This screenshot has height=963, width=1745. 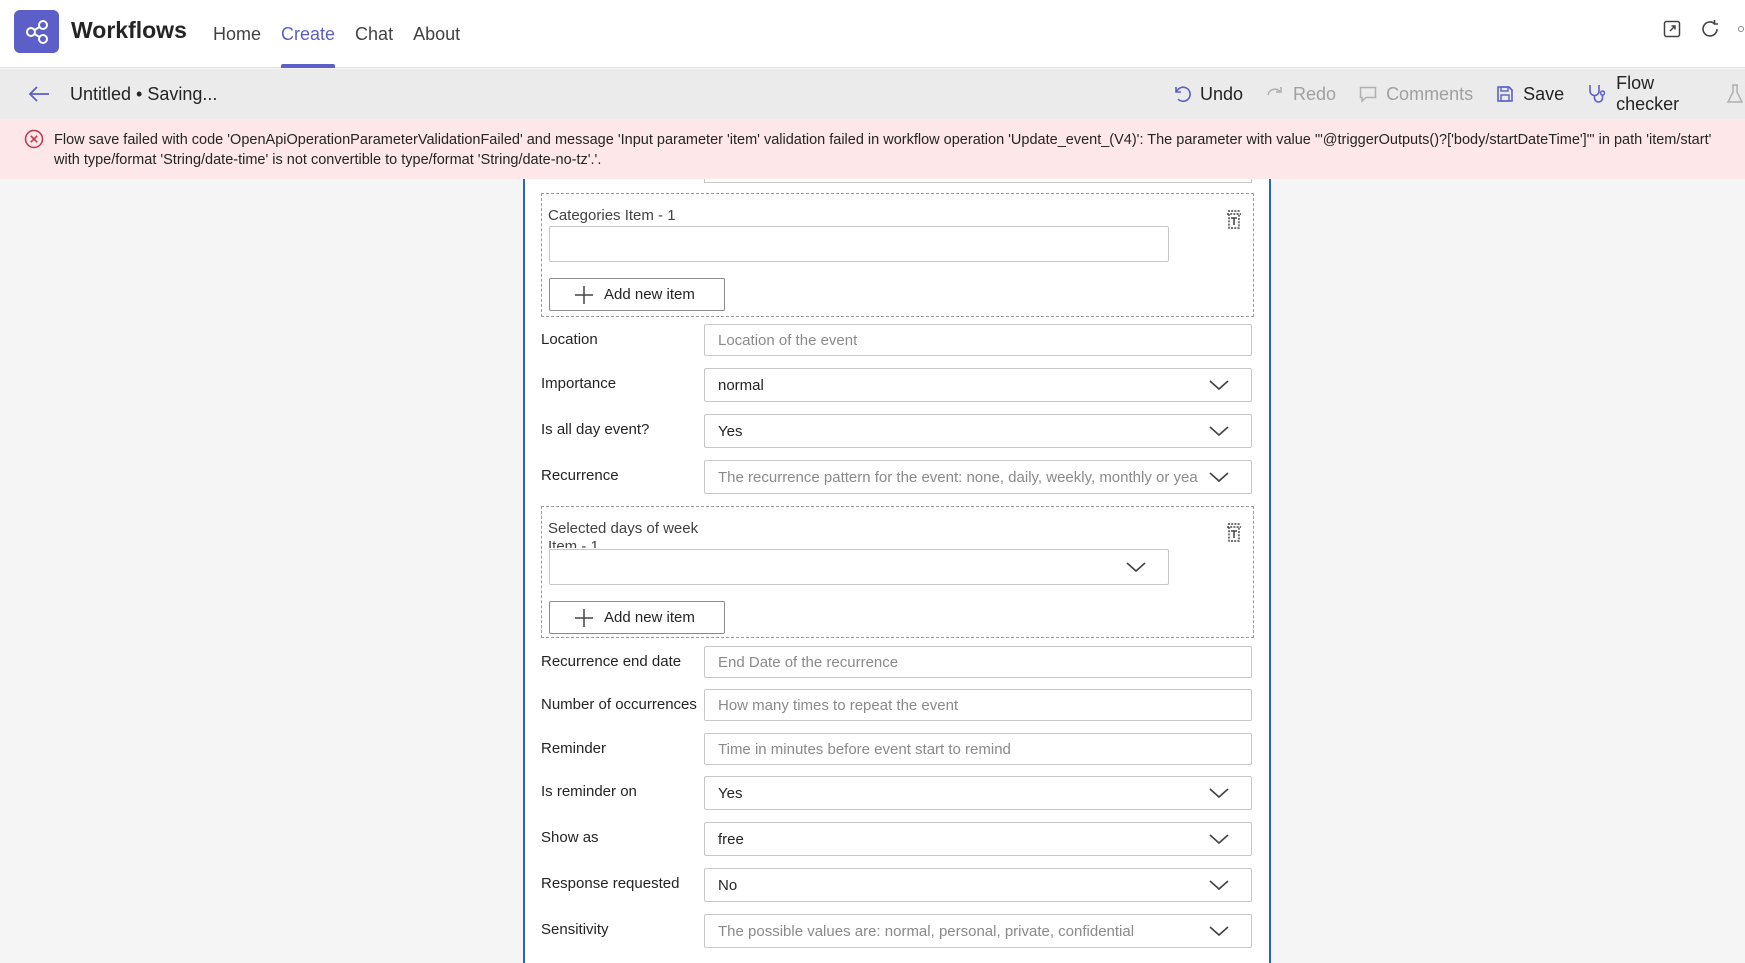 What do you see at coordinates (575, 929) in the screenshot?
I see `sensitivity-label: Sensitivity` at bounding box center [575, 929].